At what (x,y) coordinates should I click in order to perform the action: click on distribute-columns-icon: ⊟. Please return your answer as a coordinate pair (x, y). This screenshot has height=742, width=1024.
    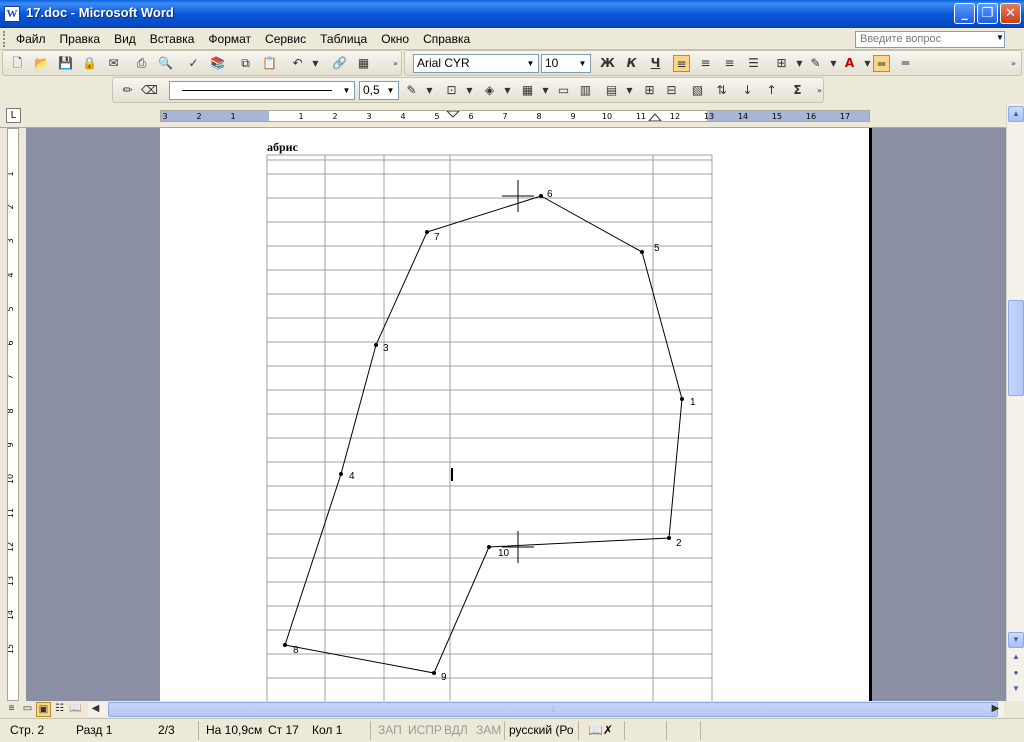
    Looking at the image, I should click on (671, 90).